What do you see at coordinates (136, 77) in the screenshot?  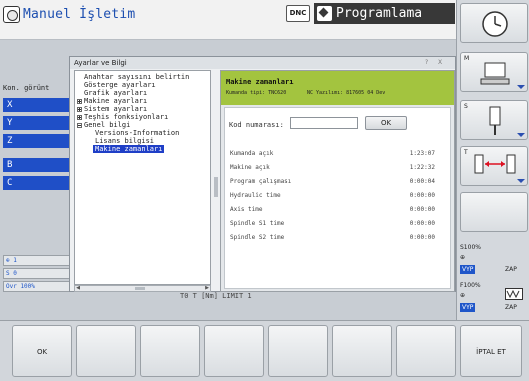 I see `tree-item-keynumber: Anahtar sayısını belirtin` at bounding box center [136, 77].